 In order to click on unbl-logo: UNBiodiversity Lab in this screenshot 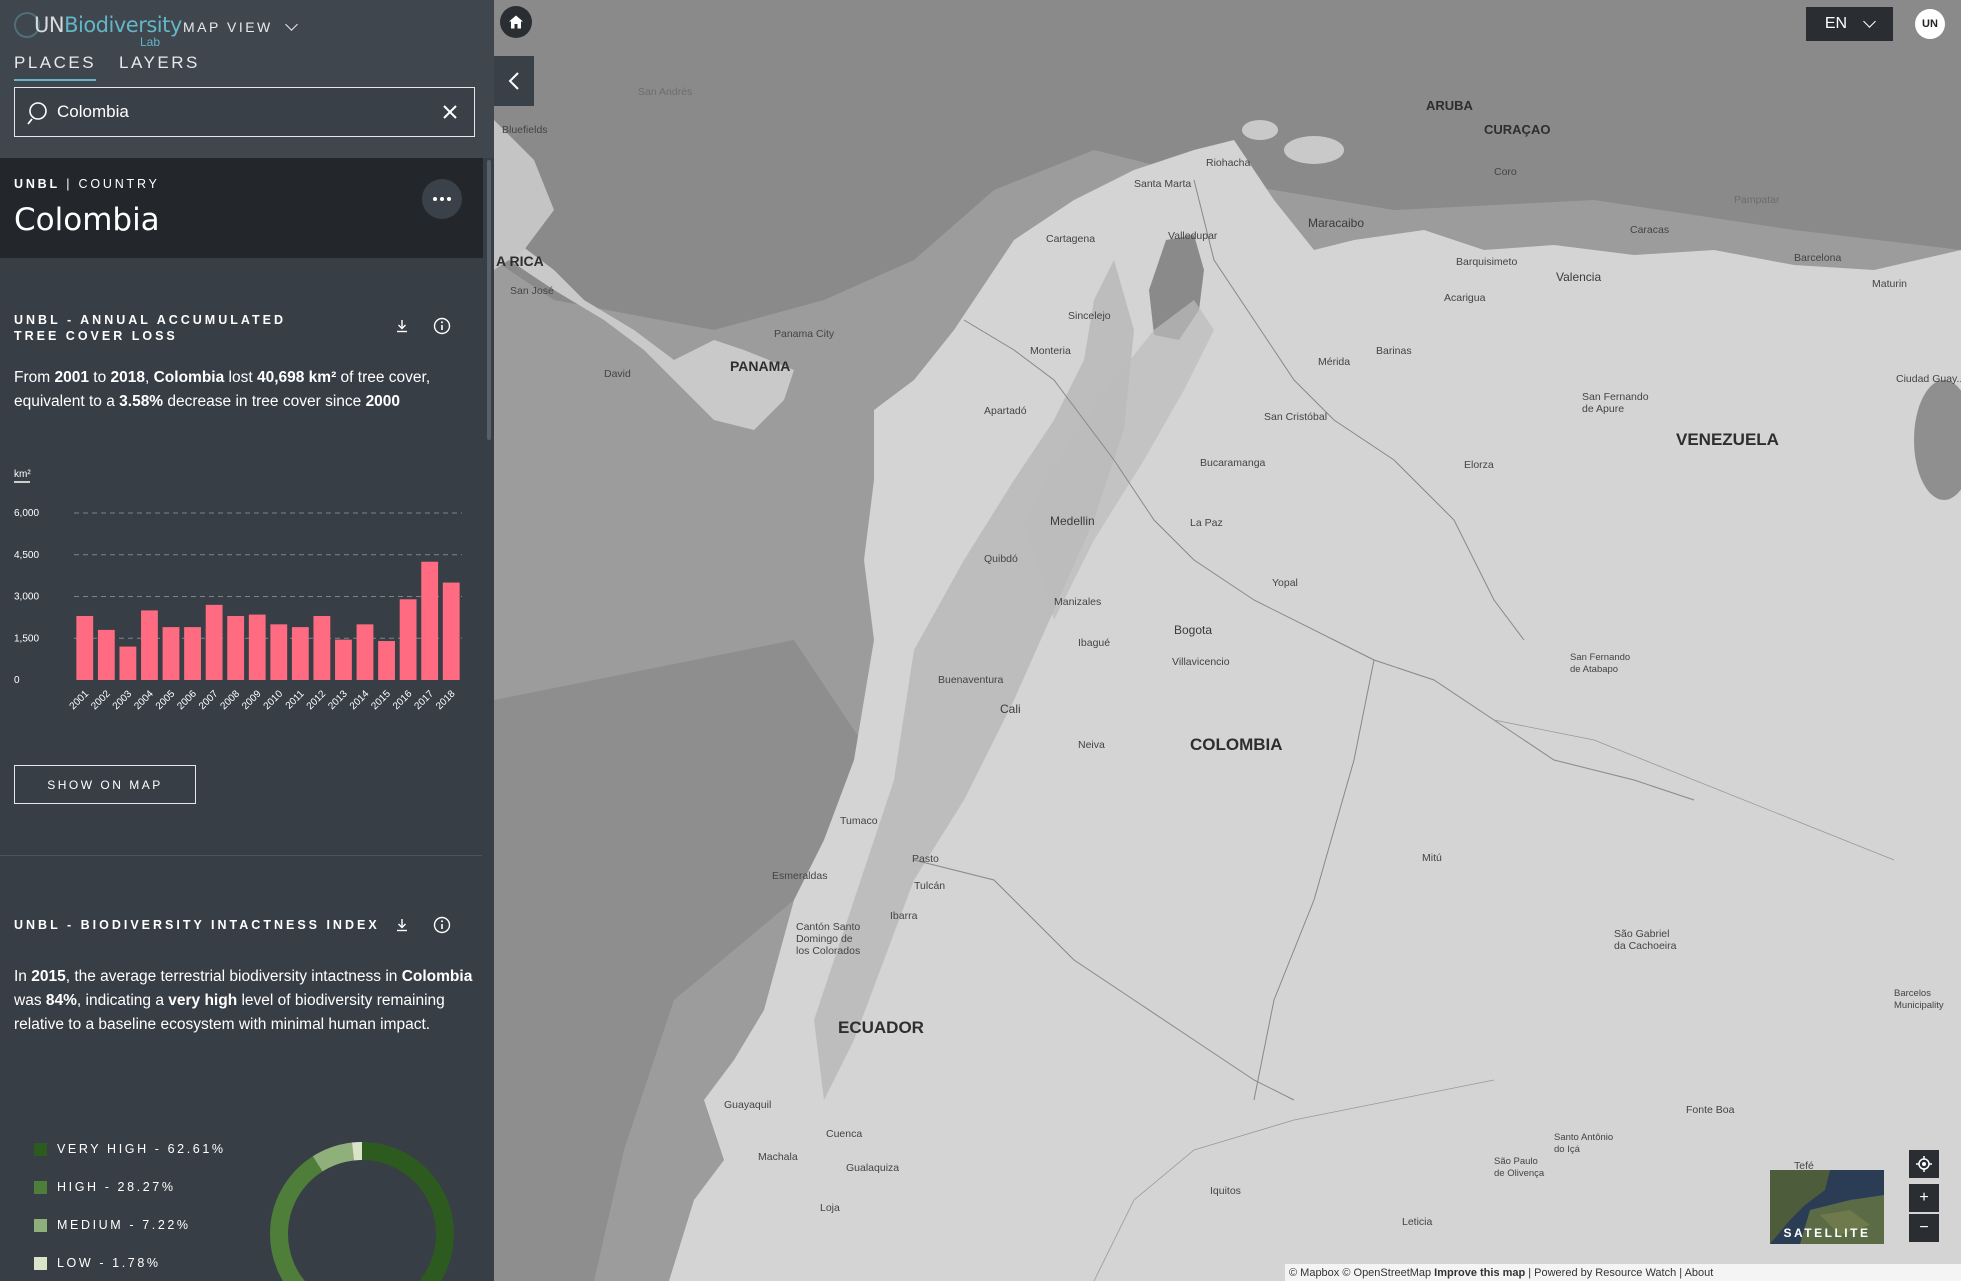, I will do `click(98, 29)`.